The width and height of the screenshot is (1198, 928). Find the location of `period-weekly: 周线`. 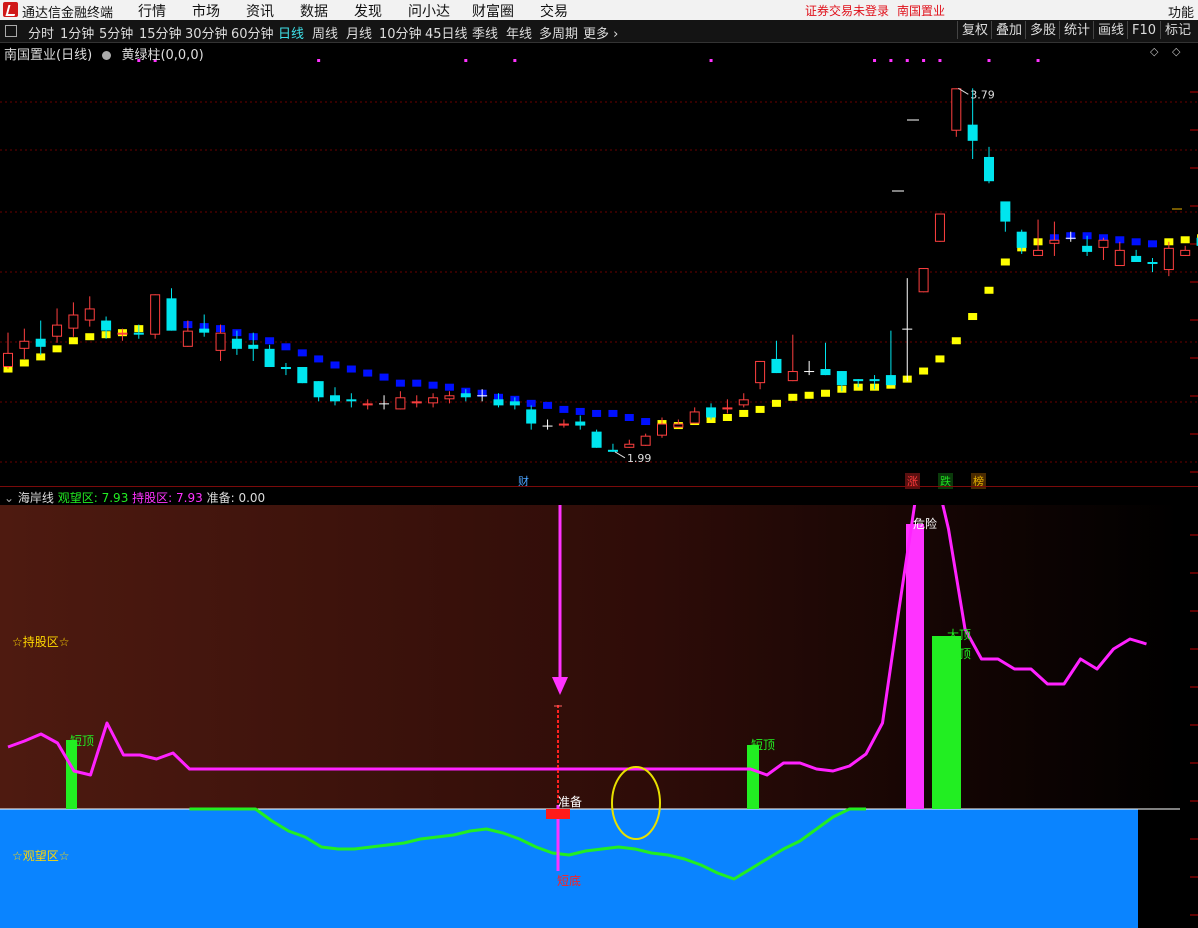

period-weekly: 周线 is located at coordinates (325, 32).